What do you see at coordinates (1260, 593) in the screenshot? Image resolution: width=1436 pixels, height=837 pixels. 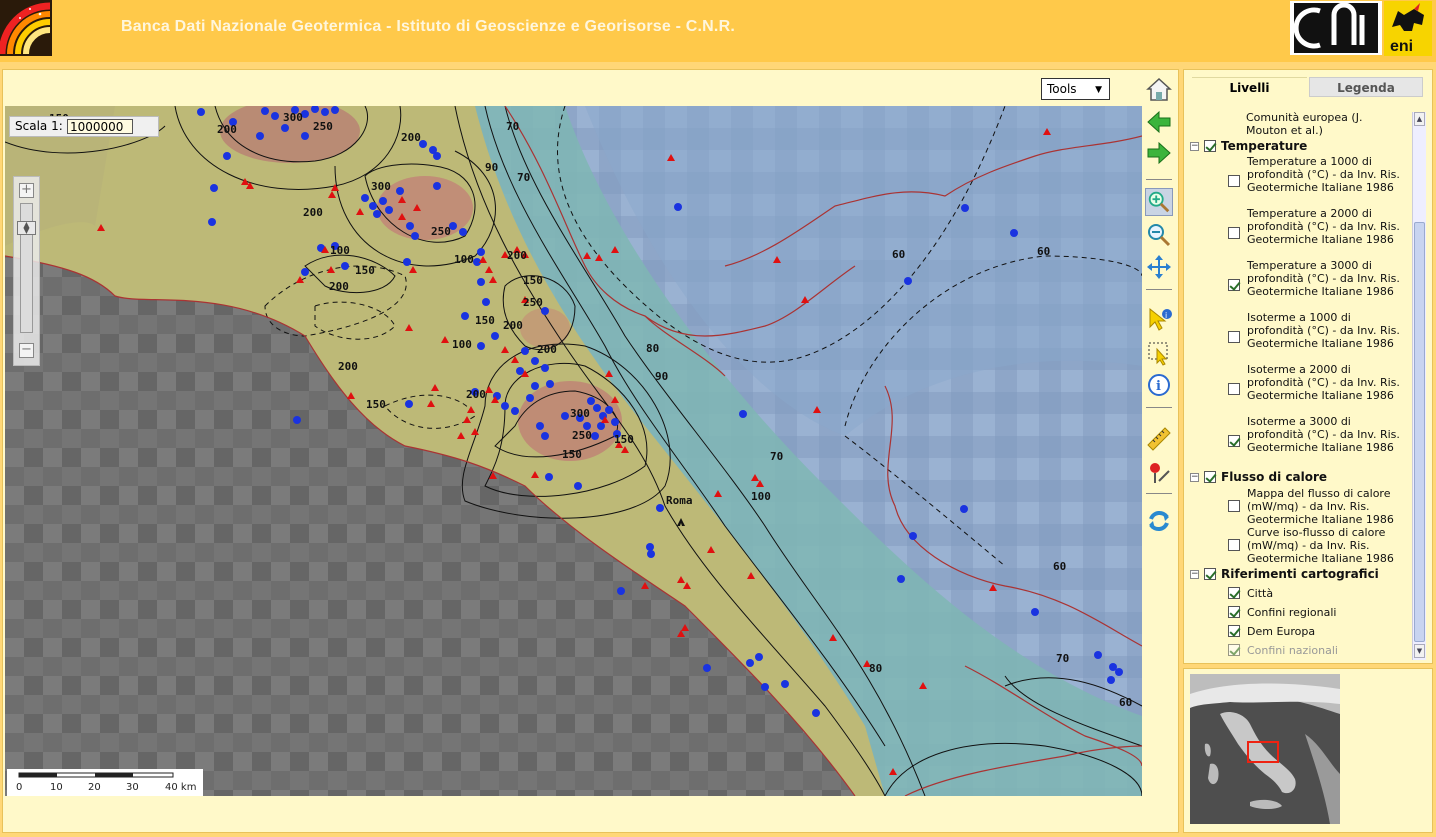 I see `layer-label: Città` at bounding box center [1260, 593].